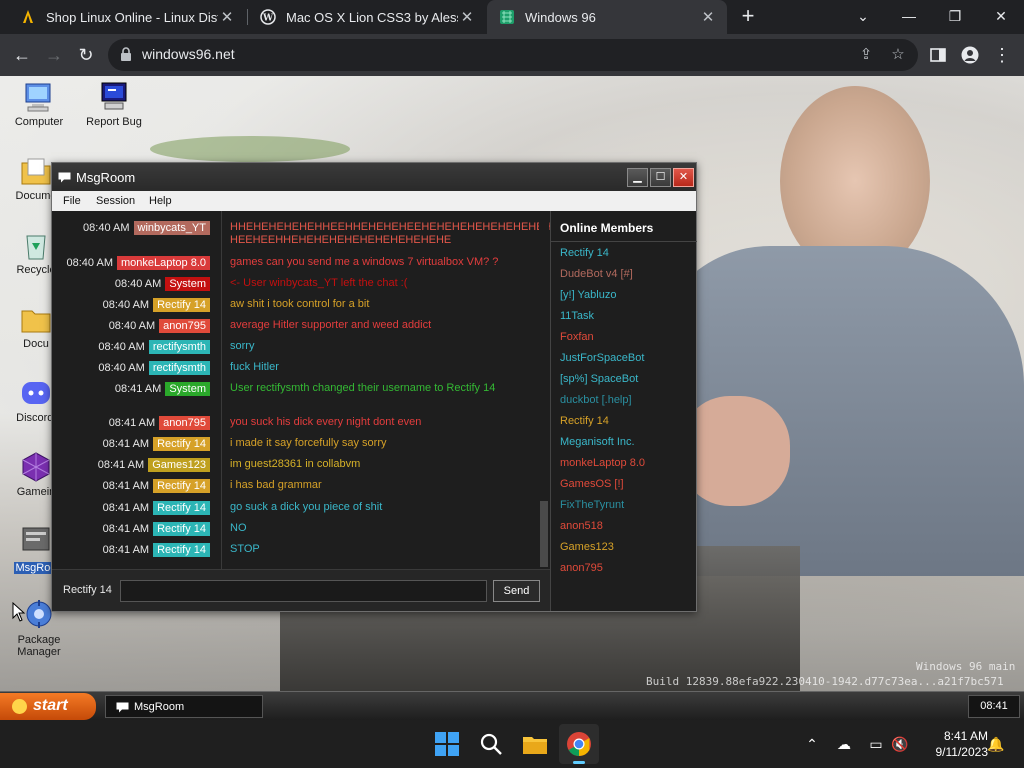 The height and width of the screenshot is (768, 1024). What do you see at coordinates (491, 744) in the screenshot?
I see `search-icon` at bounding box center [491, 744].